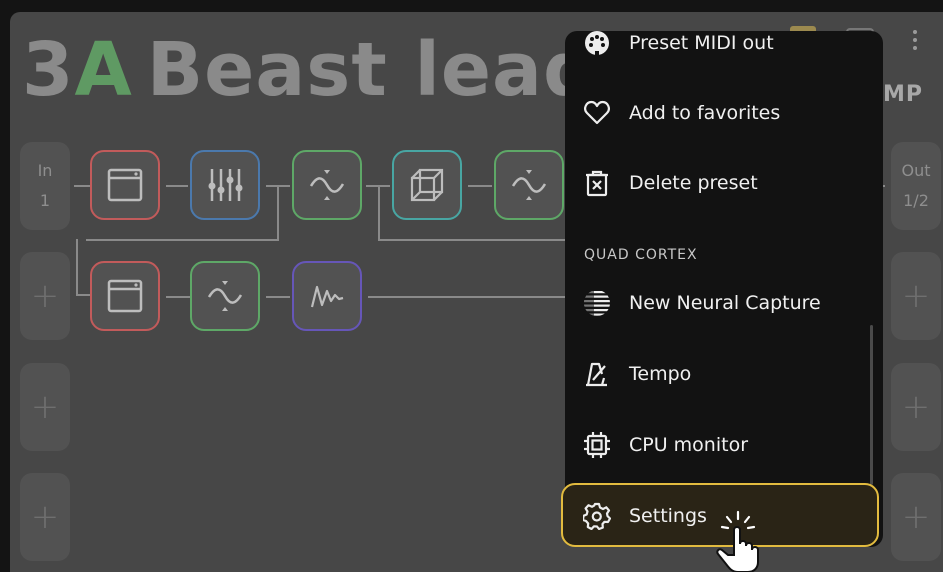 The width and height of the screenshot is (943, 572). Describe the element at coordinates (689, 445) in the screenshot. I see `menu-item-label: CPU monitor` at that location.